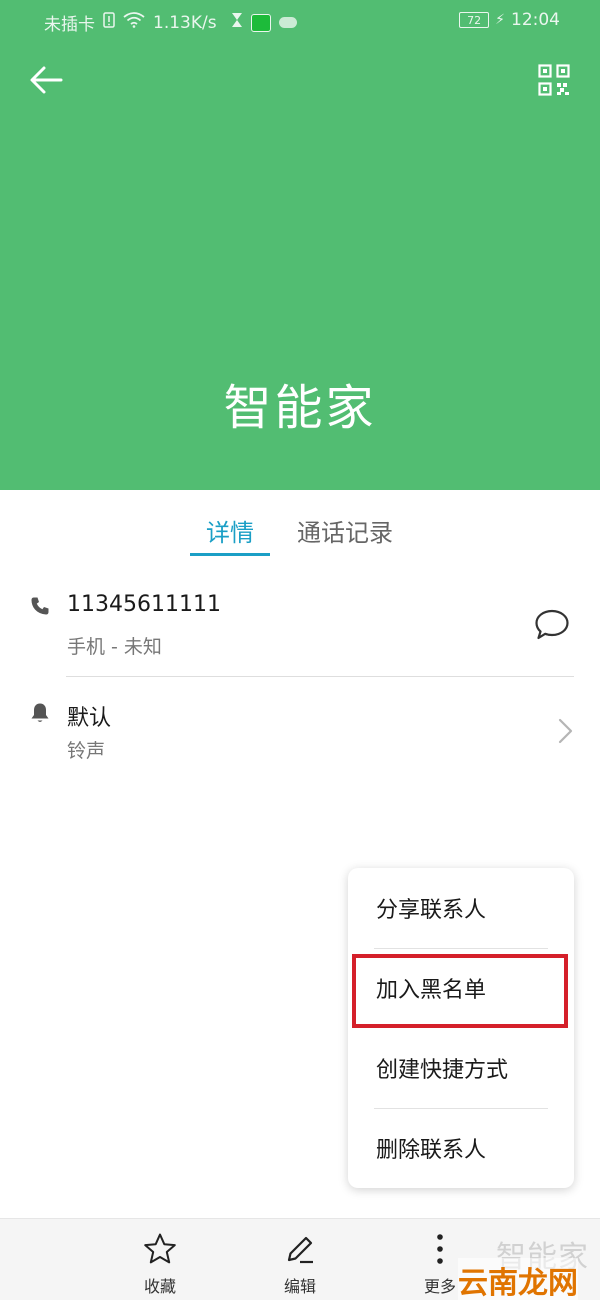  Describe the element at coordinates (461, 908) in the screenshot. I see `menu-item-share-contact: 分享联系人` at that location.